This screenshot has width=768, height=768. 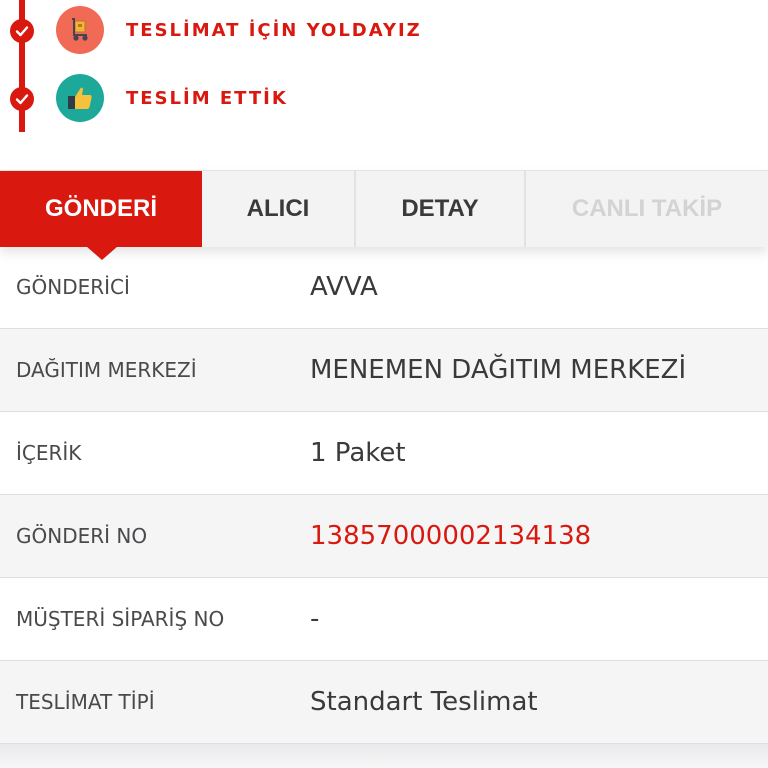 I want to click on detail-row-distribution-center: DAĞITIM MERKEZİ MENEMEN DAĞITIM MERKEZİ, so click(x=384, y=370).